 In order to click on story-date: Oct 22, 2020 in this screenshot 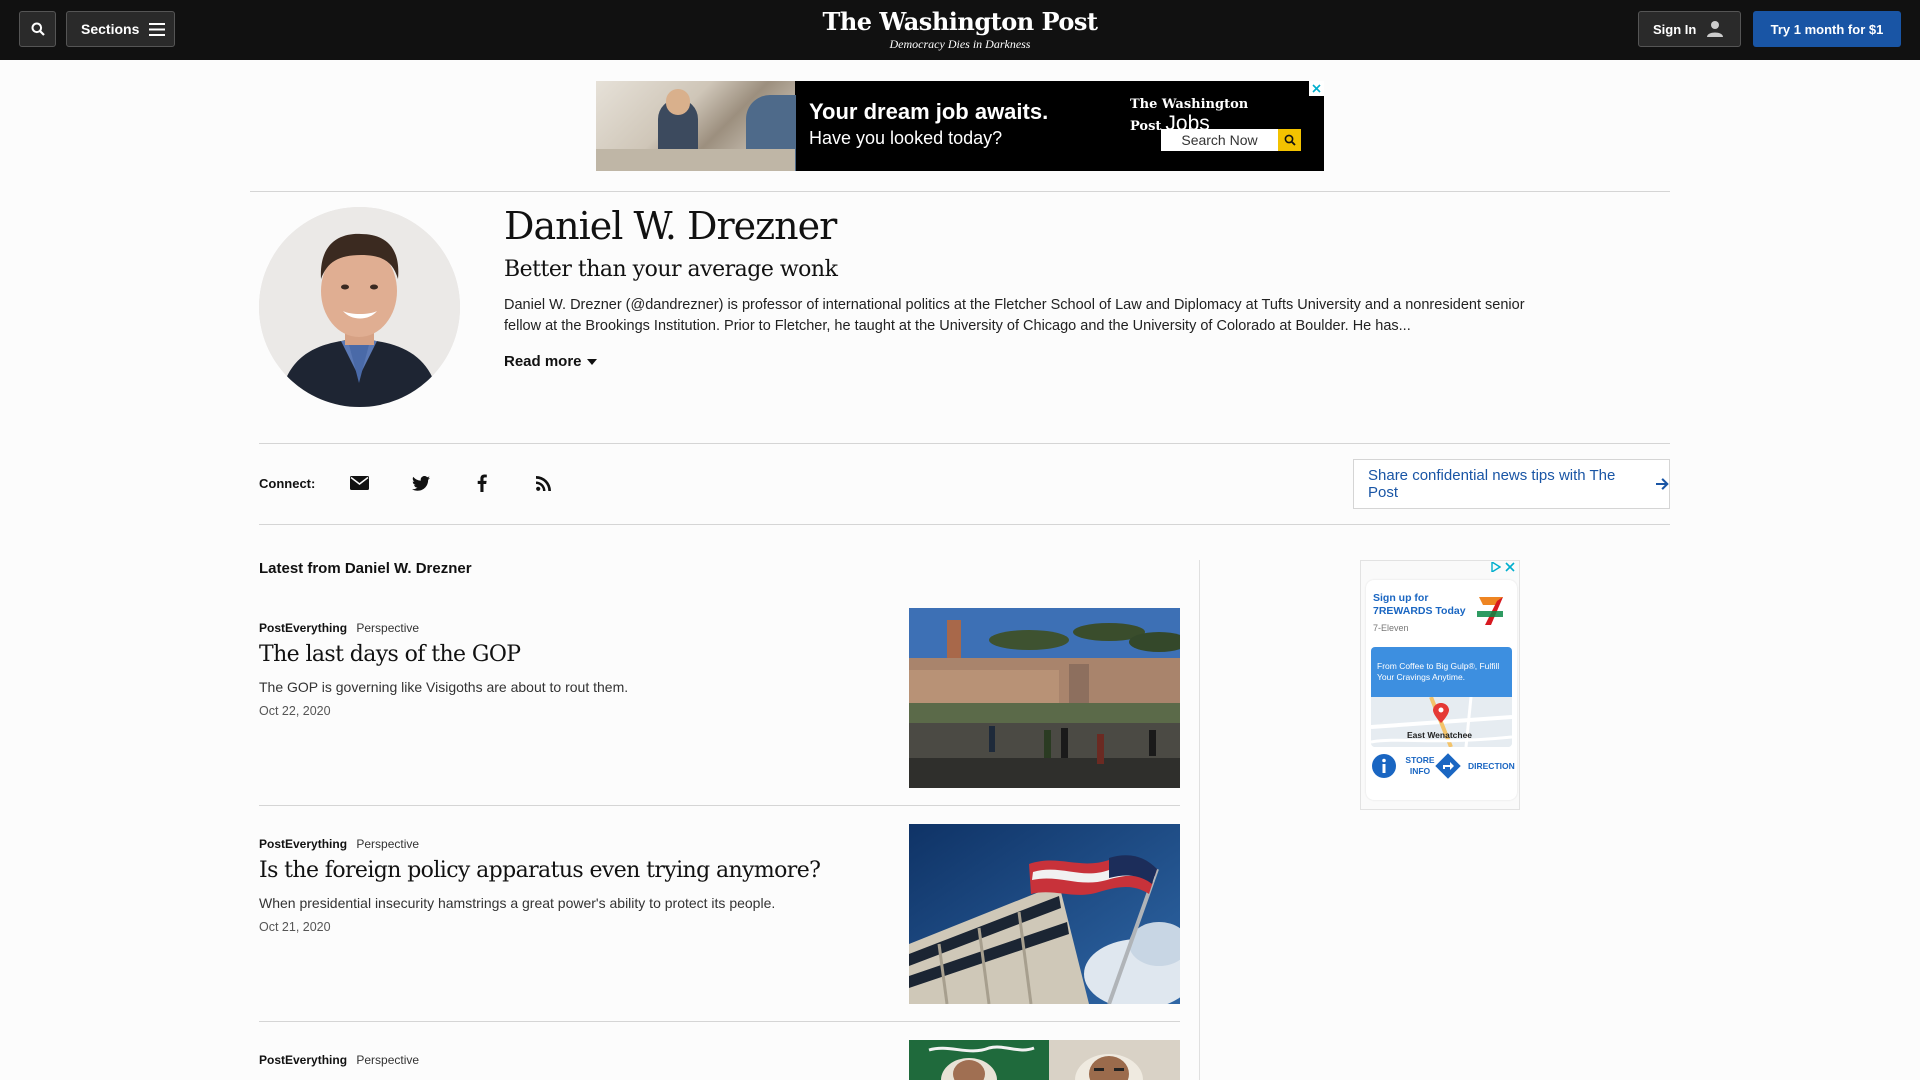, I will do `click(295, 711)`.